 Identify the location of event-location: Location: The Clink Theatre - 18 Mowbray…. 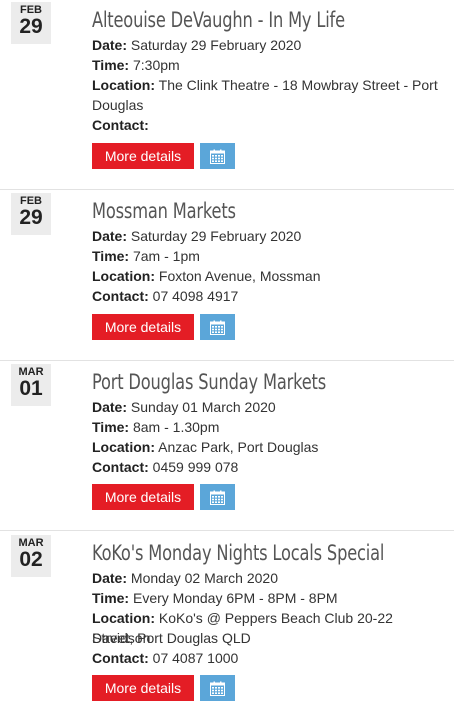
(270, 85).